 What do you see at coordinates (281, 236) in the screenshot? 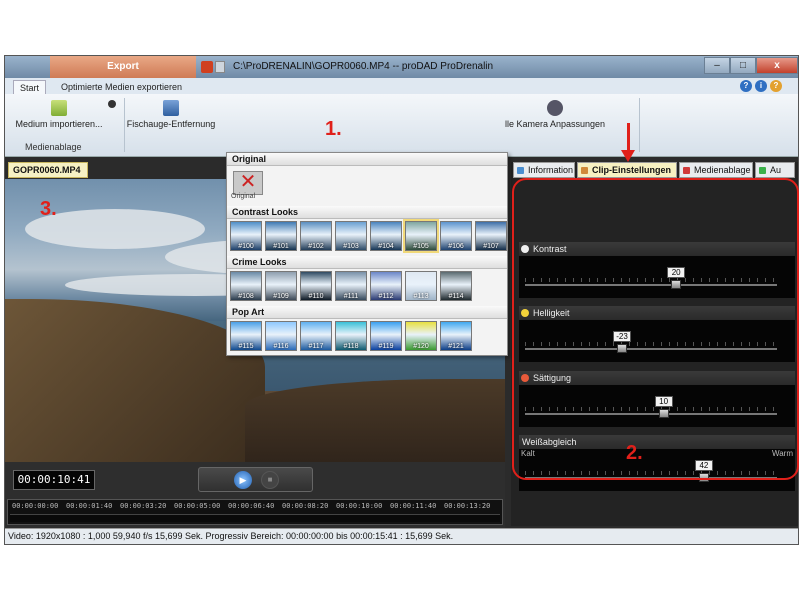
I see `look-thumbnail: #101` at bounding box center [281, 236].